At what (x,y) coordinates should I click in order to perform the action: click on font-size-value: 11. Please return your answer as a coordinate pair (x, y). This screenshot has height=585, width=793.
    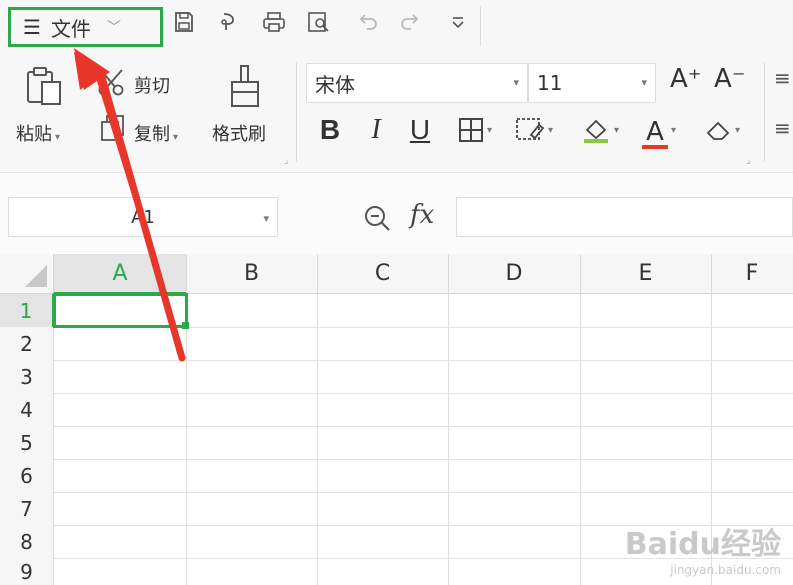
    Looking at the image, I should click on (550, 83).